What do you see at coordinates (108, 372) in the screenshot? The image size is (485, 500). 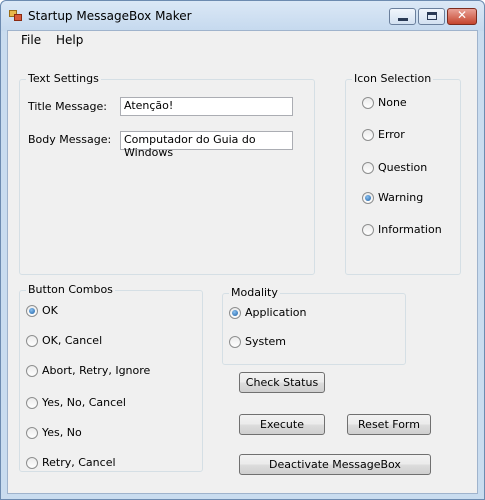 I see `combo-radio-abort-retry-ignore: Abort, Retry, Ignore` at bounding box center [108, 372].